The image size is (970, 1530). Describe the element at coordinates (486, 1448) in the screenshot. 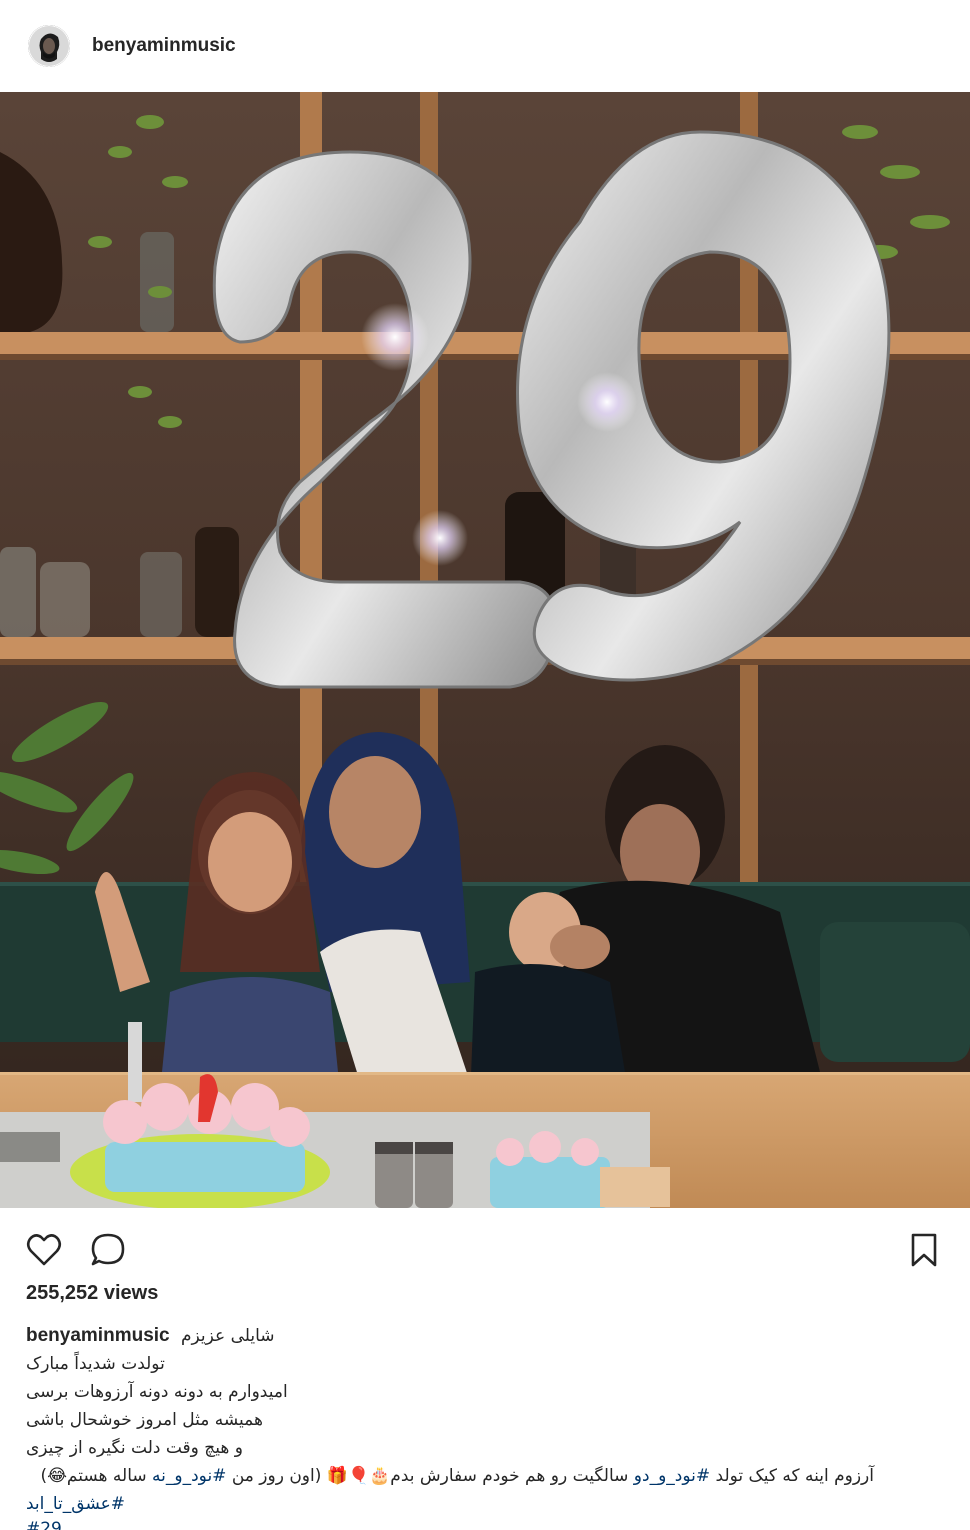

I see `caption-line: و هیچ وقت دلت نگیره از چیزی` at that location.